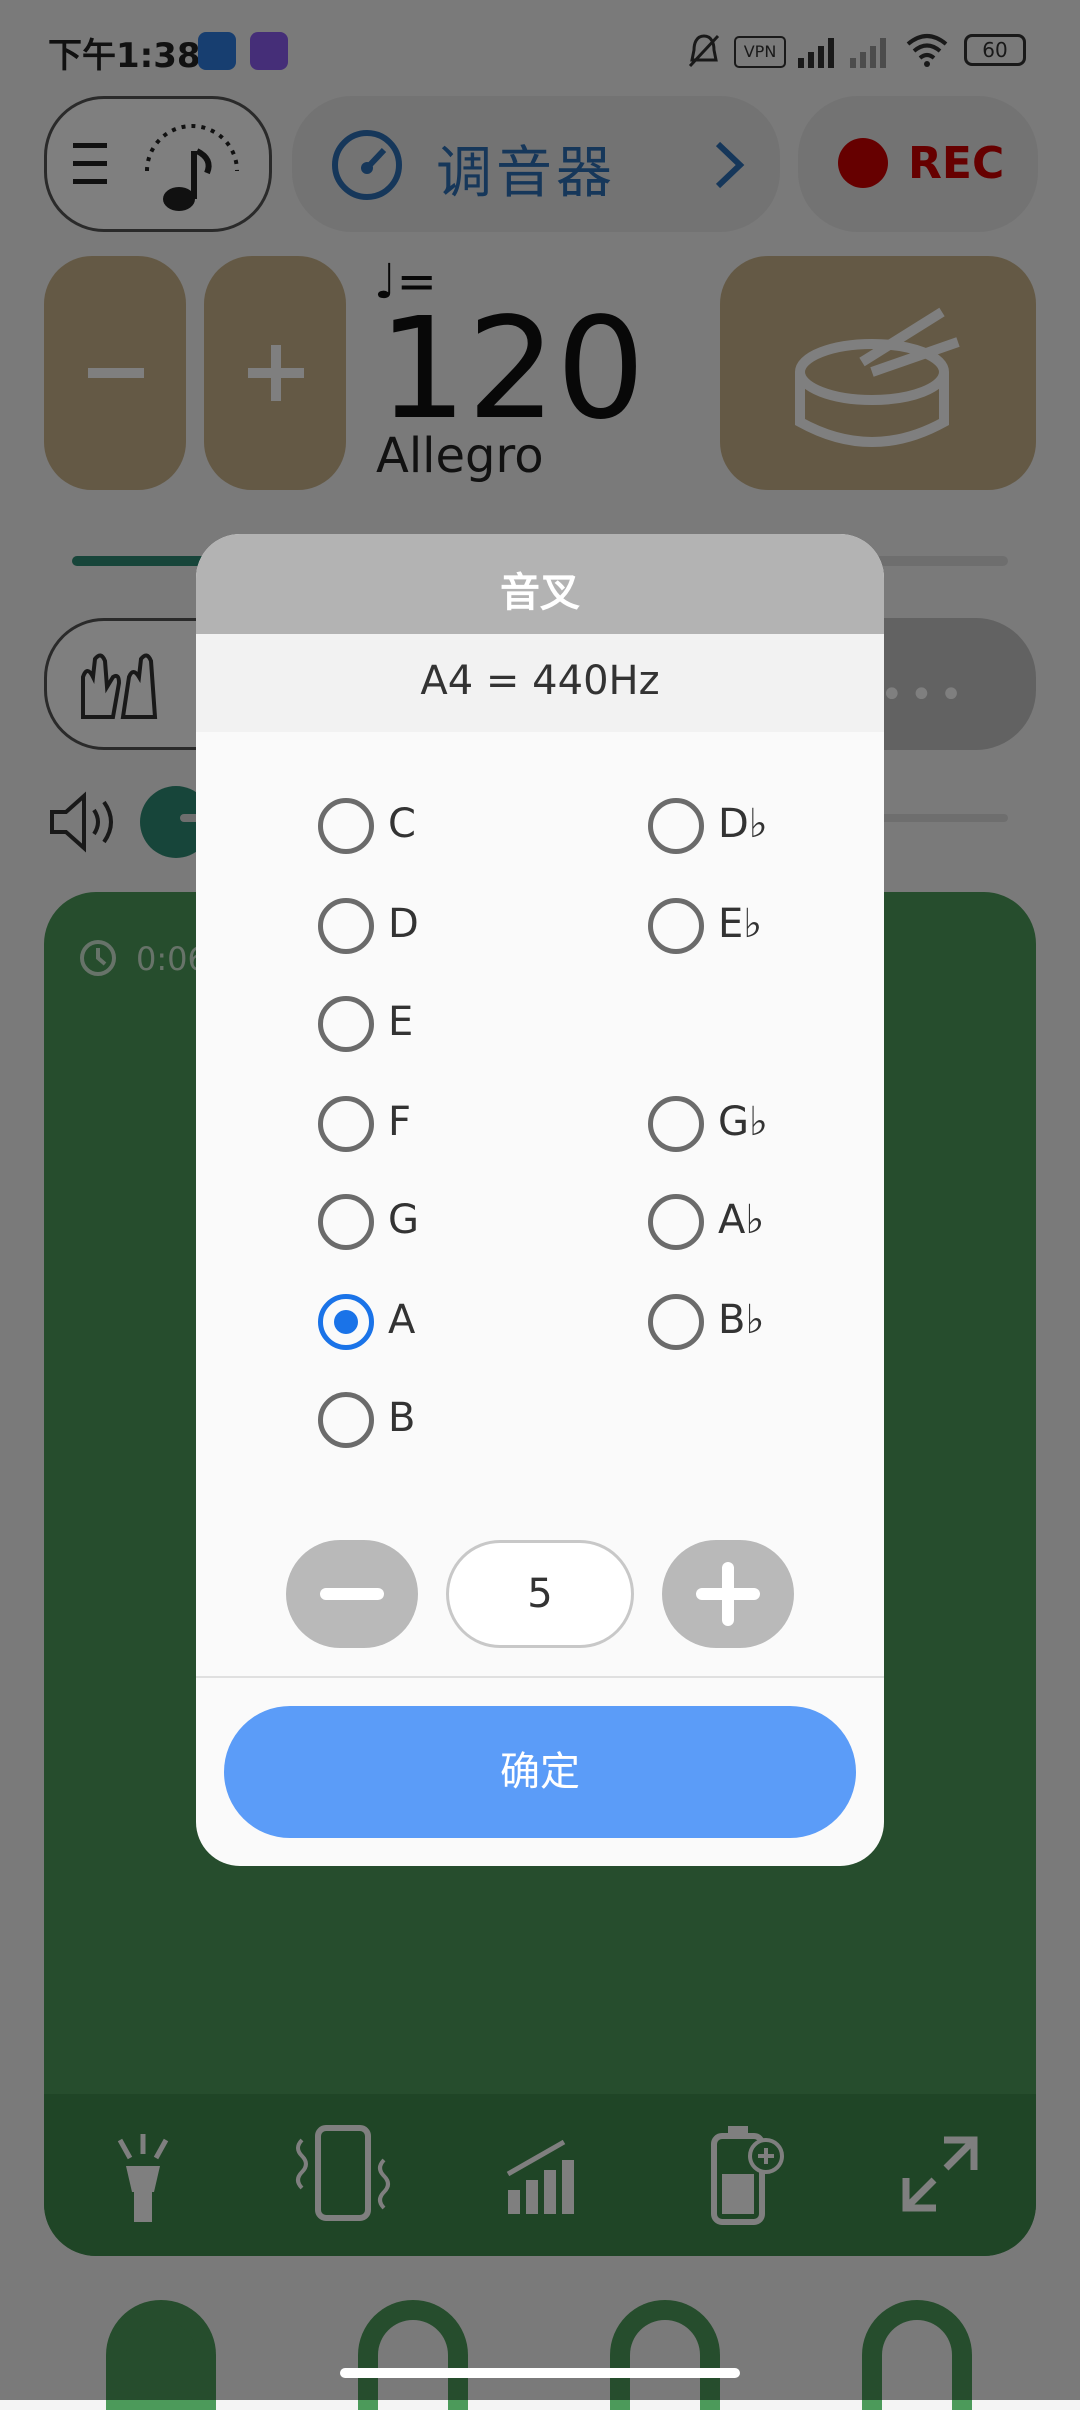  Describe the element at coordinates (740, 924) in the screenshot. I see `note-label: E♭` at that location.